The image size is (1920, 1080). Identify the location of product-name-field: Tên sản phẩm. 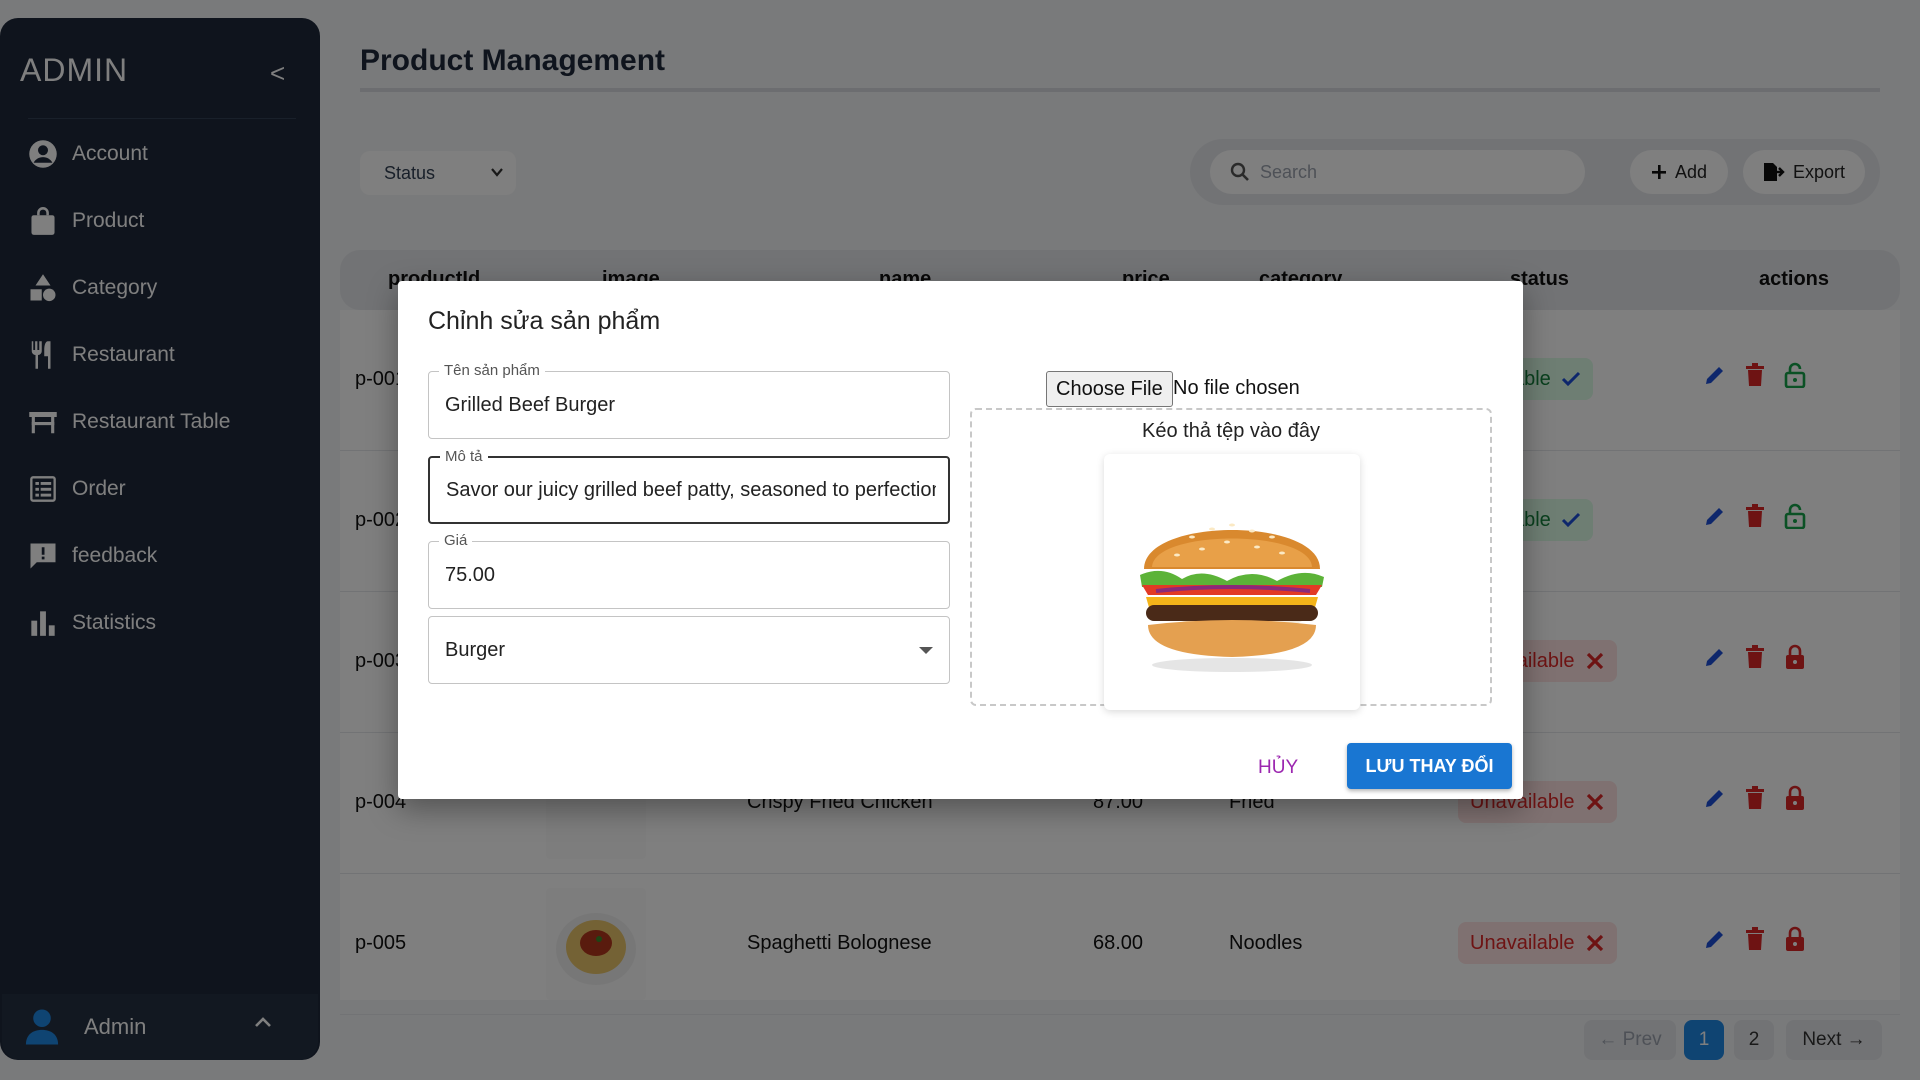
(689, 400).